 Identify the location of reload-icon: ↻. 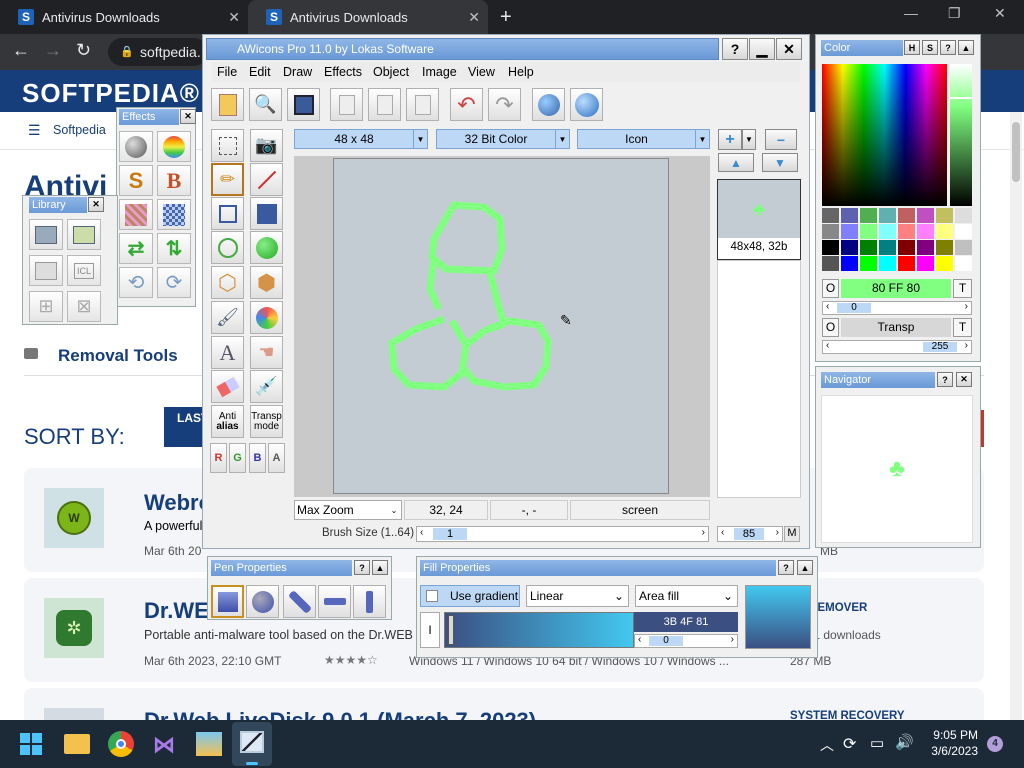
(83, 50).